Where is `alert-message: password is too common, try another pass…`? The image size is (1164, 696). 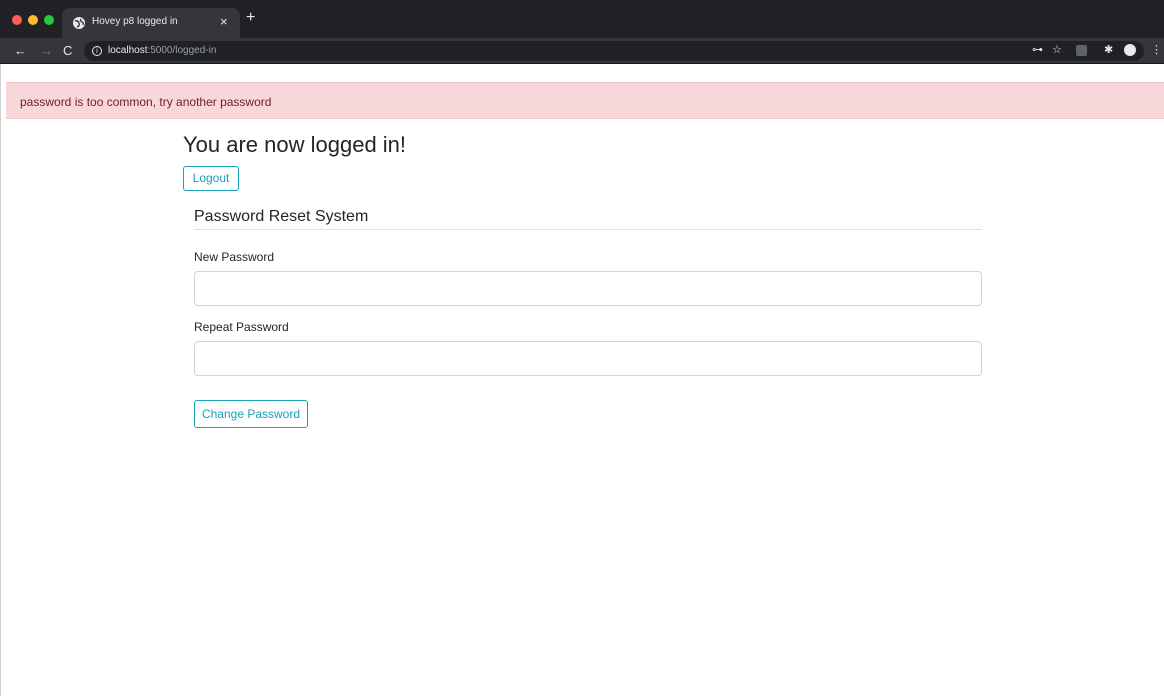
alert-message: password is too common, try another pass… is located at coordinates (146, 102).